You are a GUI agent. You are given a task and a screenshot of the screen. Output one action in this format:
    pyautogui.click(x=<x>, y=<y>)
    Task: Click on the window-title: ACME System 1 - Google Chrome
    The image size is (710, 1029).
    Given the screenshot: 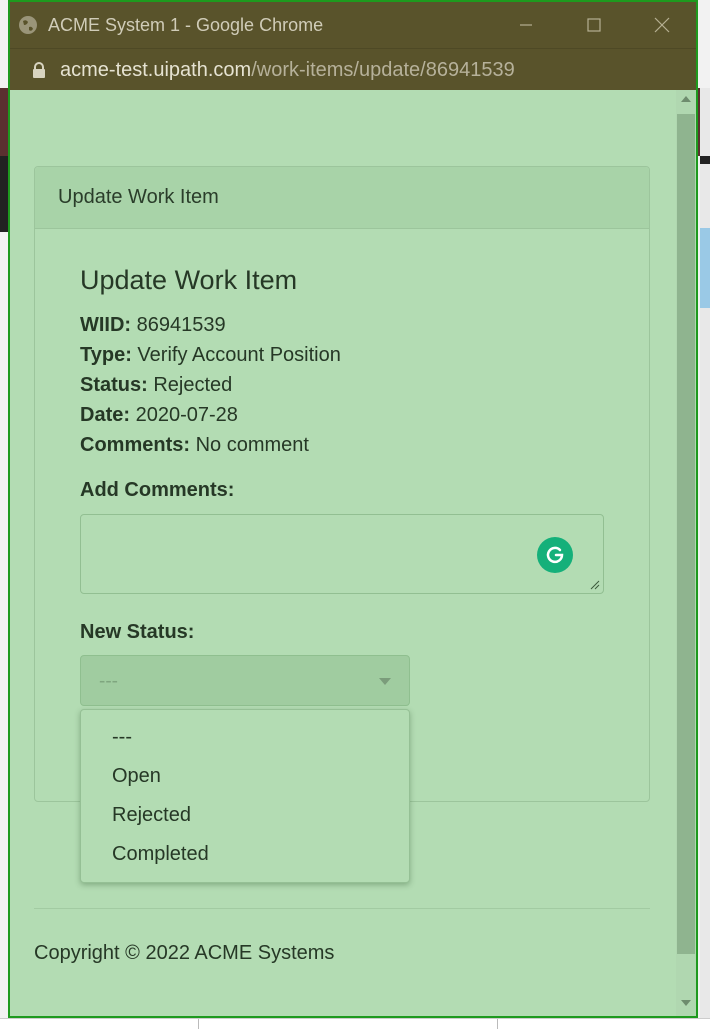 What is the action you would take?
    pyautogui.click(x=186, y=24)
    